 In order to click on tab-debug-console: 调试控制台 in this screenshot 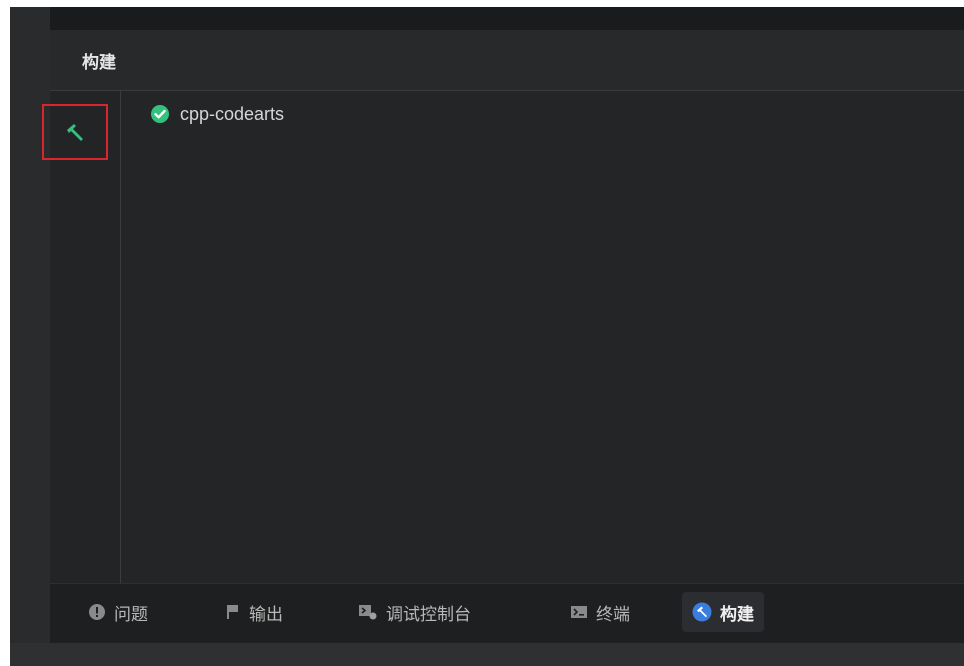, I will do `click(414, 612)`.